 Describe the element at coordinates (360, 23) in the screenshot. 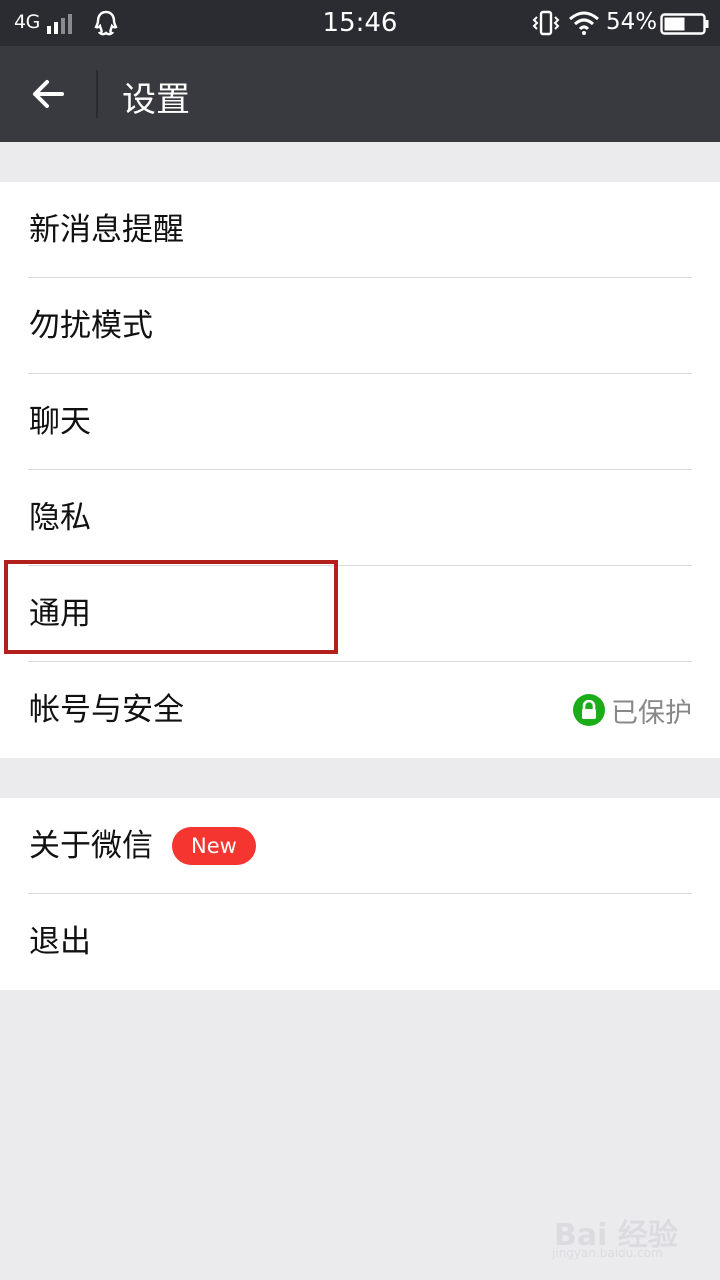

I see `status-bar: 4G 15:46 54%` at that location.